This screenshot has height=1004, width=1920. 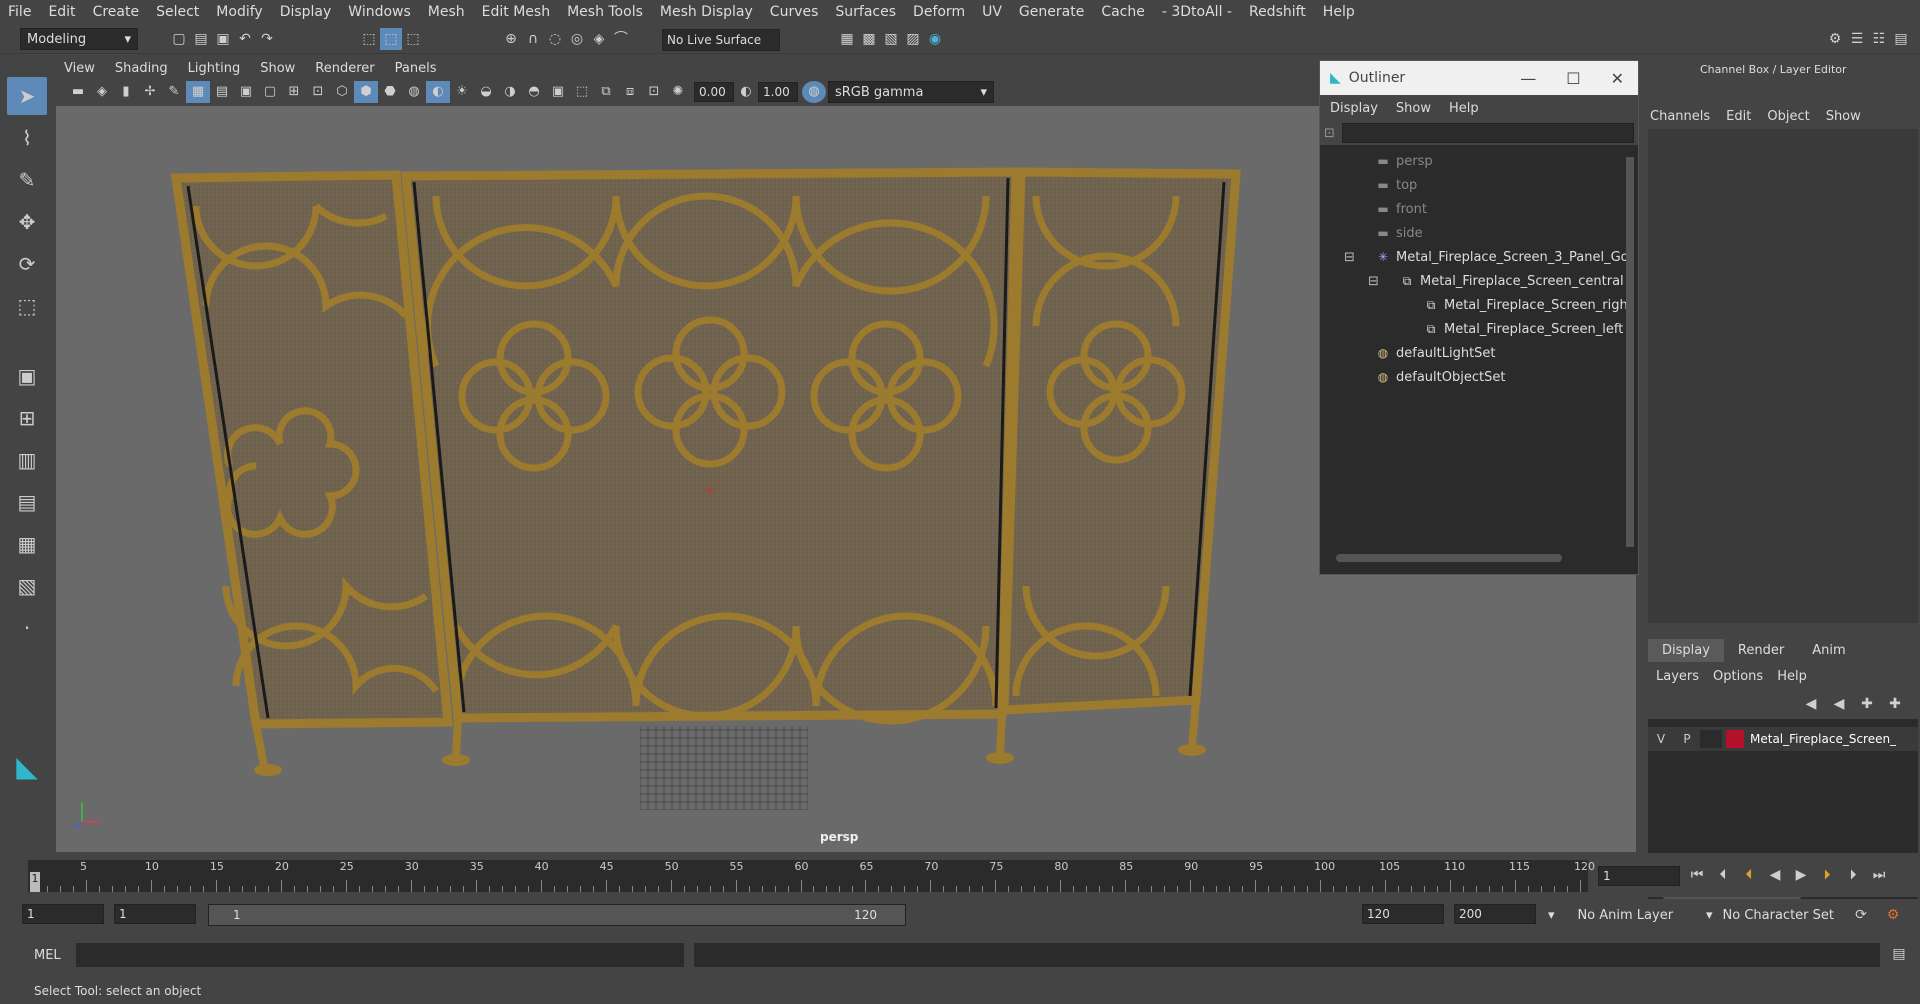 I want to click on layer-menu-help: Help, so click(x=1792, y=676).